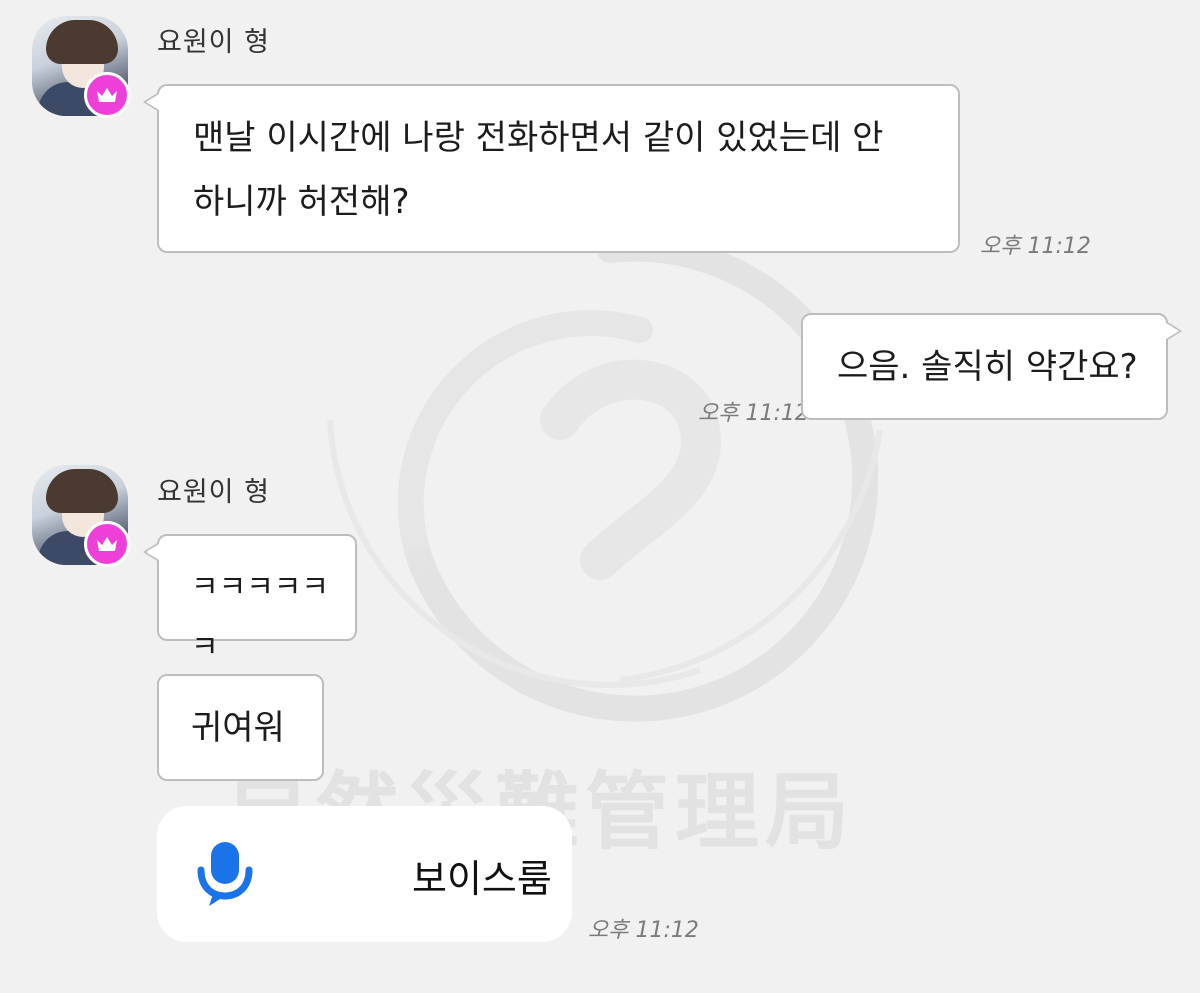 The height and width of the screenshot is (993, 1200). Describe the element at coordinates (364, 874) in the screenshot. I see `voice-room-card: 보이스룸` at that location.